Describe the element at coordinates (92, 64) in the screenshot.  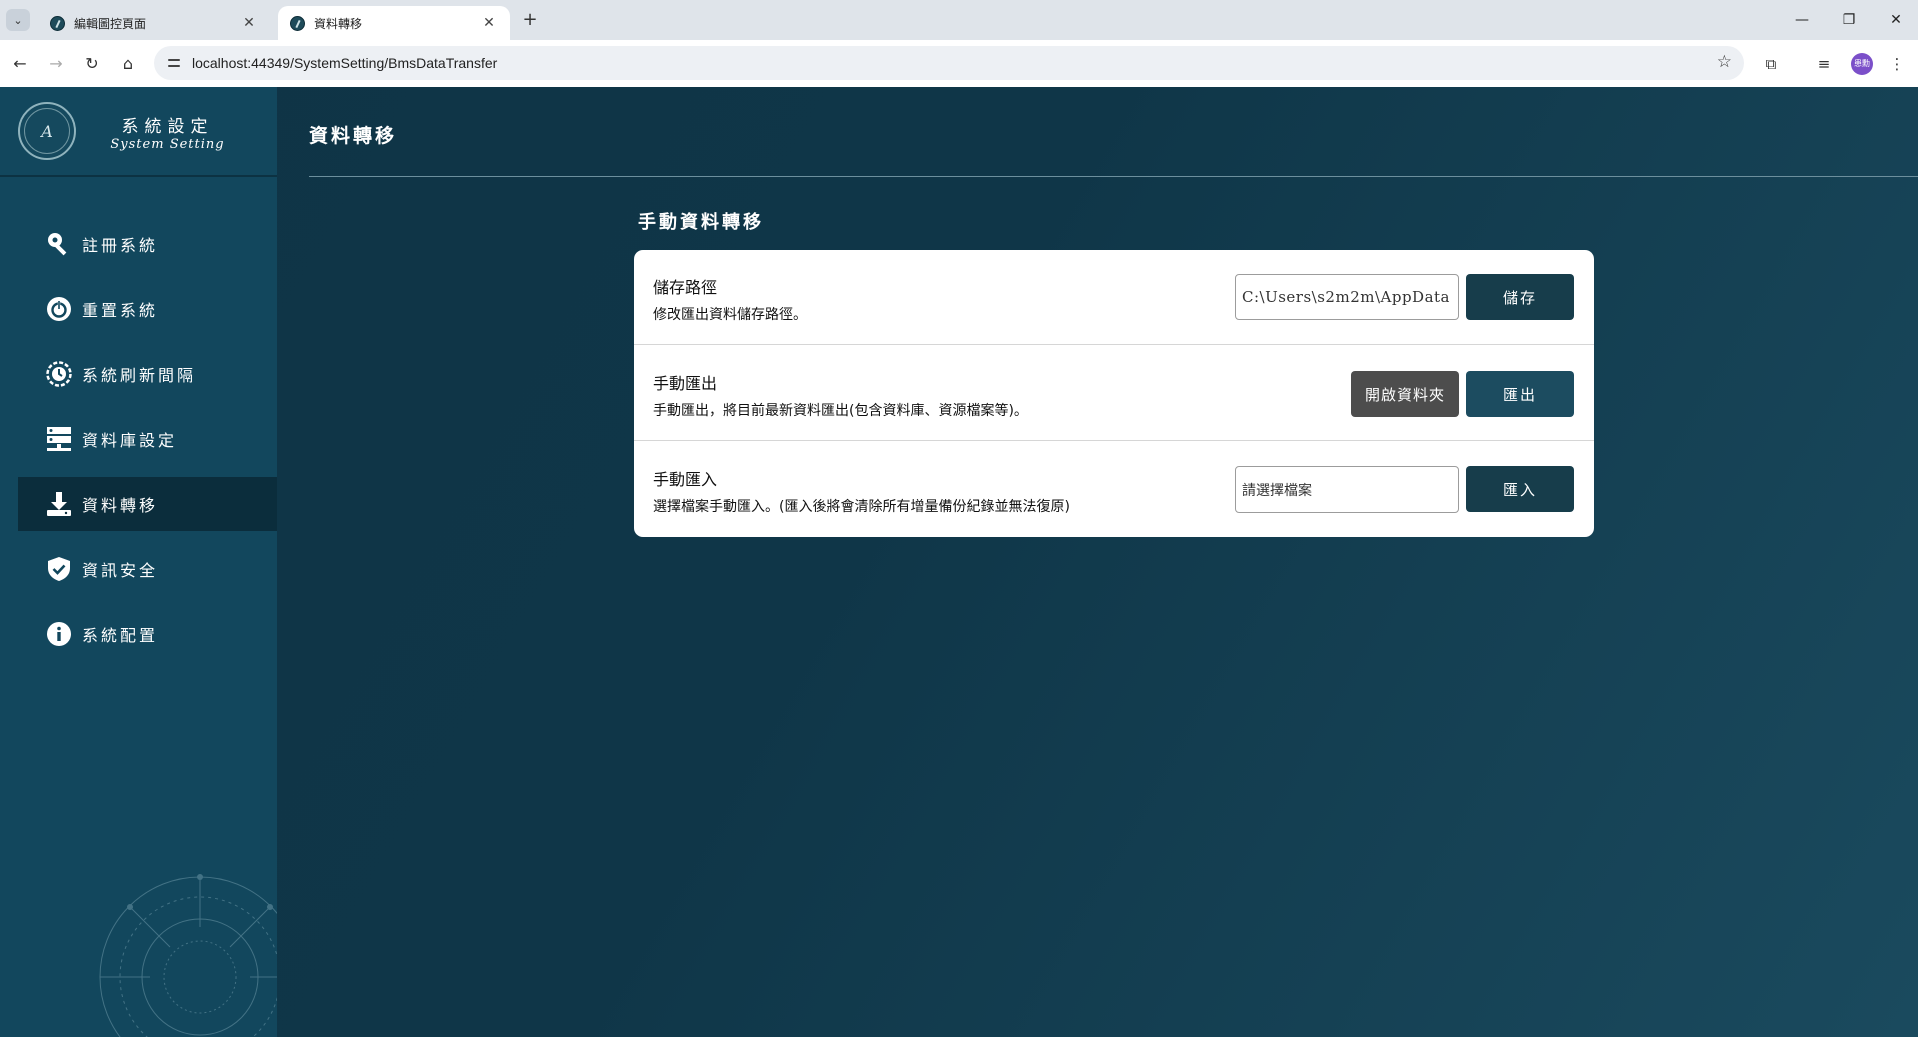
I see `reload-button: ↻` at that location.